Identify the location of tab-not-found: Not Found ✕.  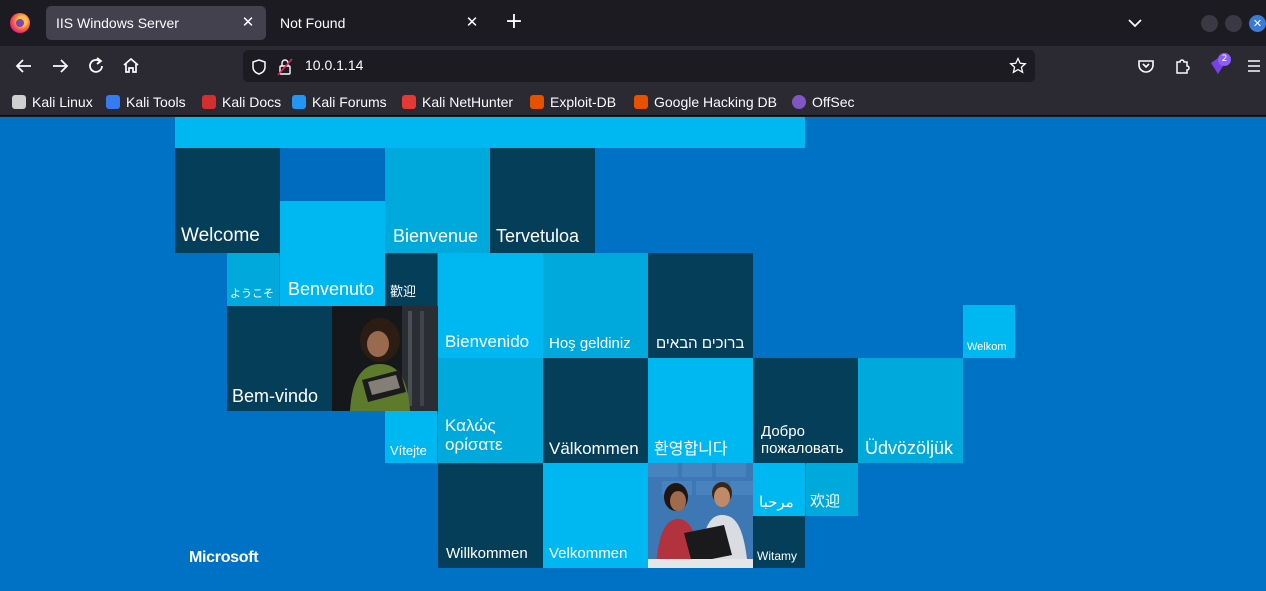
(380, 23).